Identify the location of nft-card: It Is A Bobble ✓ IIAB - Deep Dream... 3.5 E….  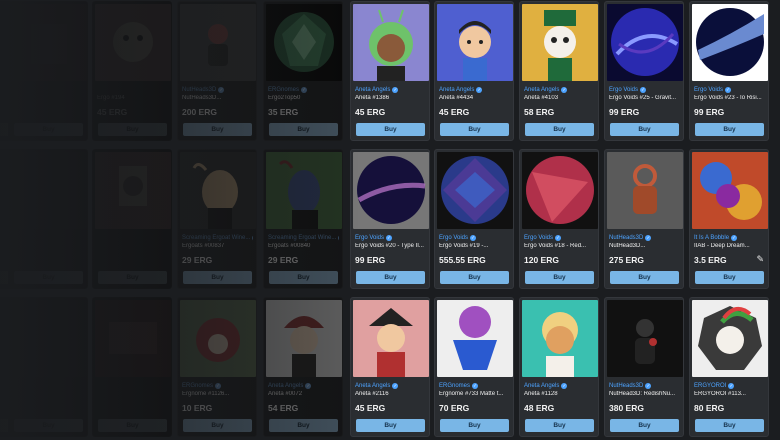
(729, 219).